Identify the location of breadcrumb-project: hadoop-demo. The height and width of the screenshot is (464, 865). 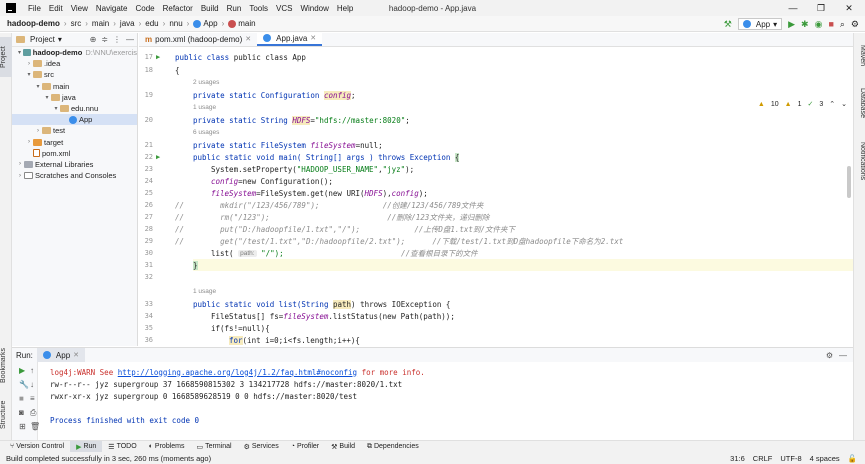
(33, 23).